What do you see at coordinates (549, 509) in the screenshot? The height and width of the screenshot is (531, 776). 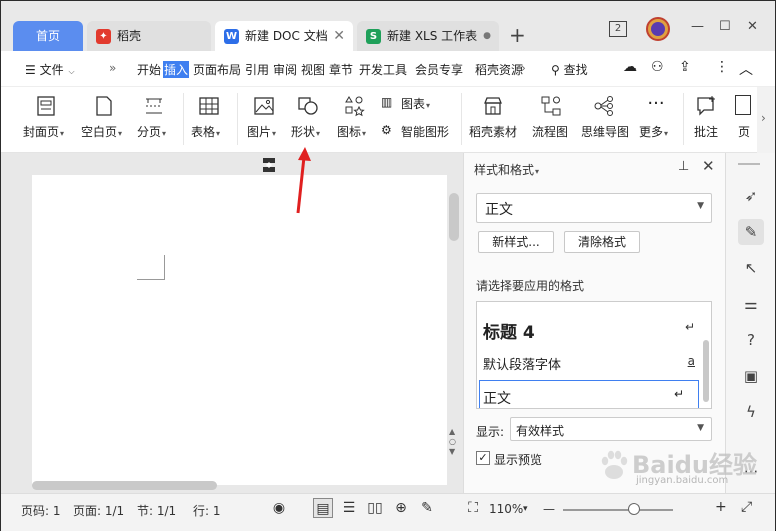 I see `zoom-out-icon: —` at bounding box center [549, 509].